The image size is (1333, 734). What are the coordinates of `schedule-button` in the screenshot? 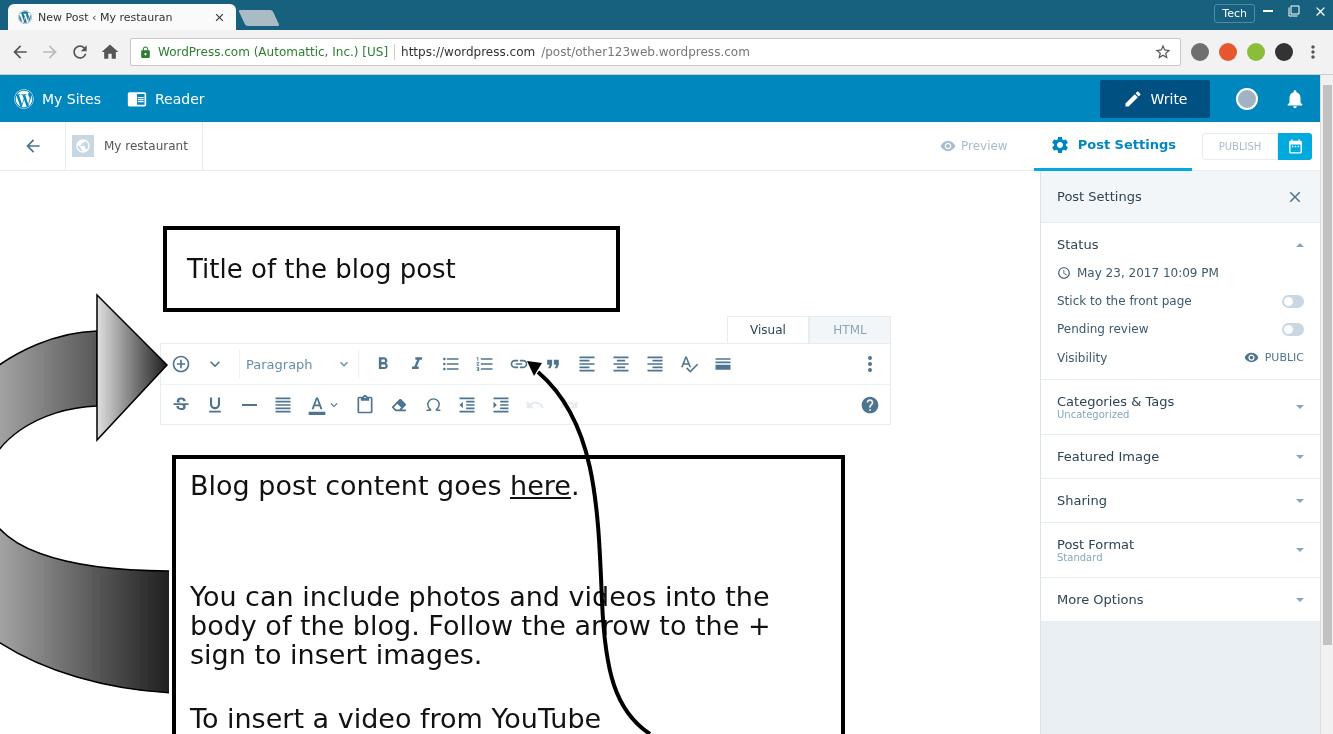 It's located at (1295, 146).